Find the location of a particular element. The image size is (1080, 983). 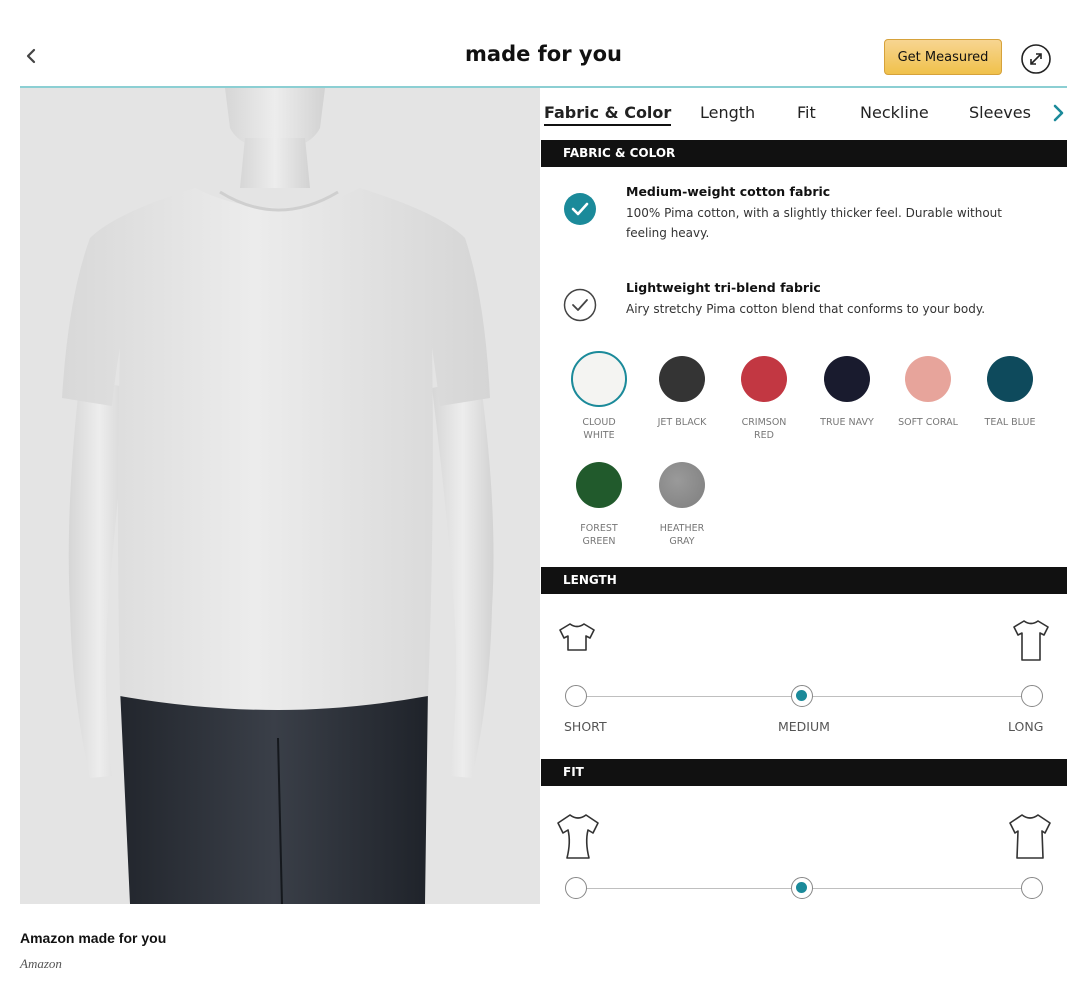

length-label-short: SHORT is located at coordinates (585, 726).